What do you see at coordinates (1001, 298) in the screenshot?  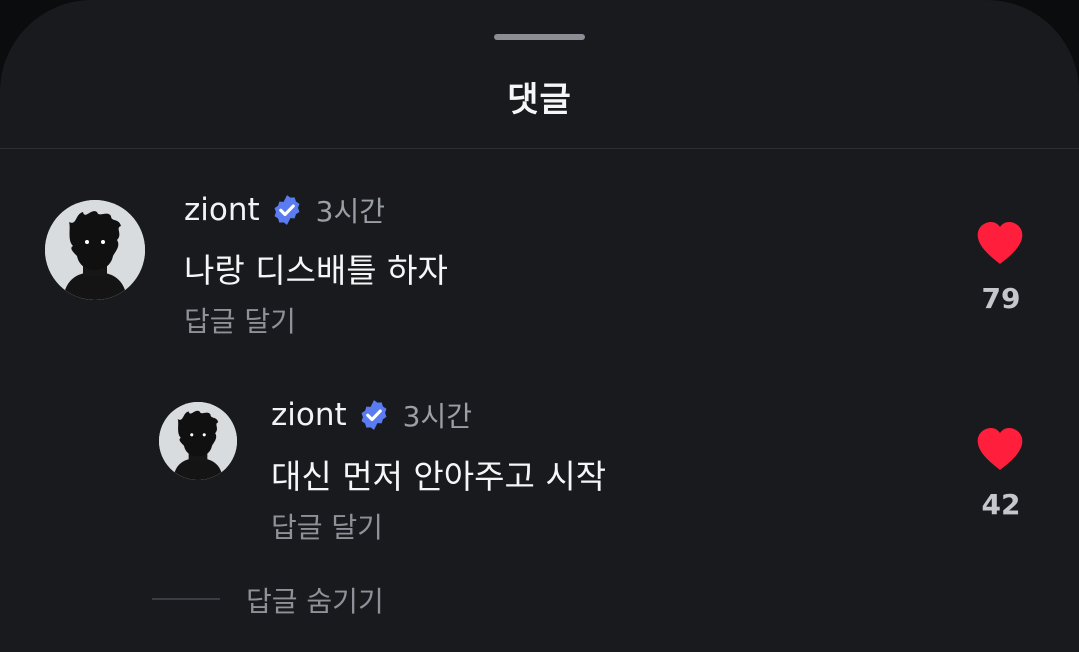 I see `like-count: 79` at bounding box center [1001, 298].